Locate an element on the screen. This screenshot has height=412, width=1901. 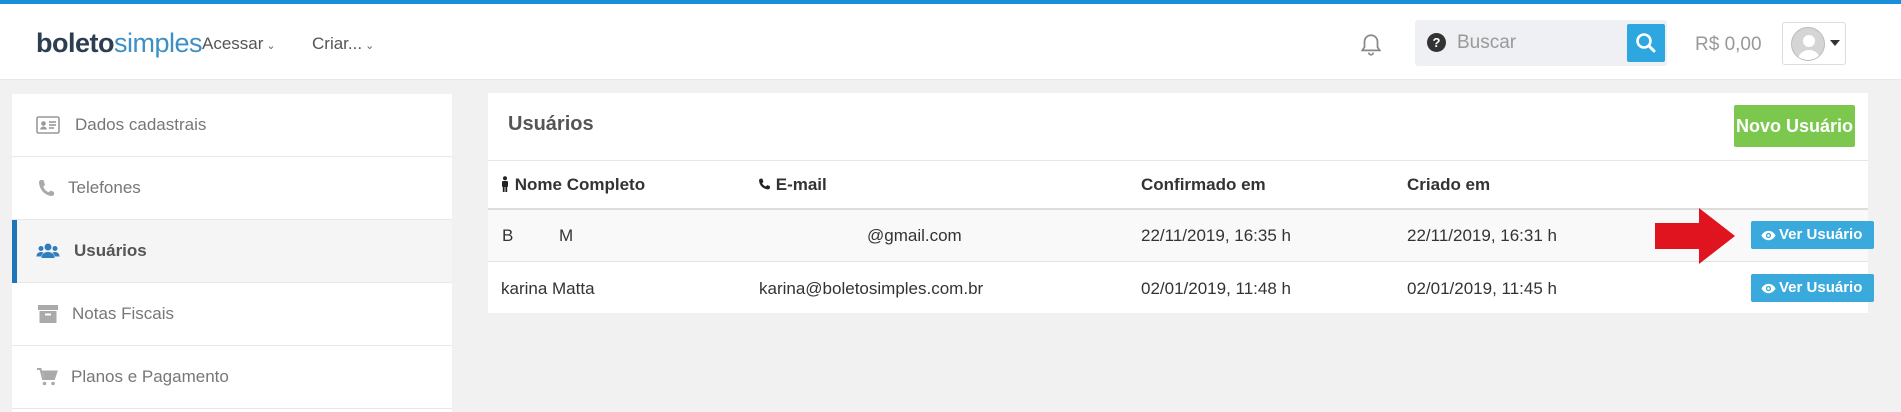
nav-acessar-menu: Acessar ⌄ is located at coordinates (239, 44).